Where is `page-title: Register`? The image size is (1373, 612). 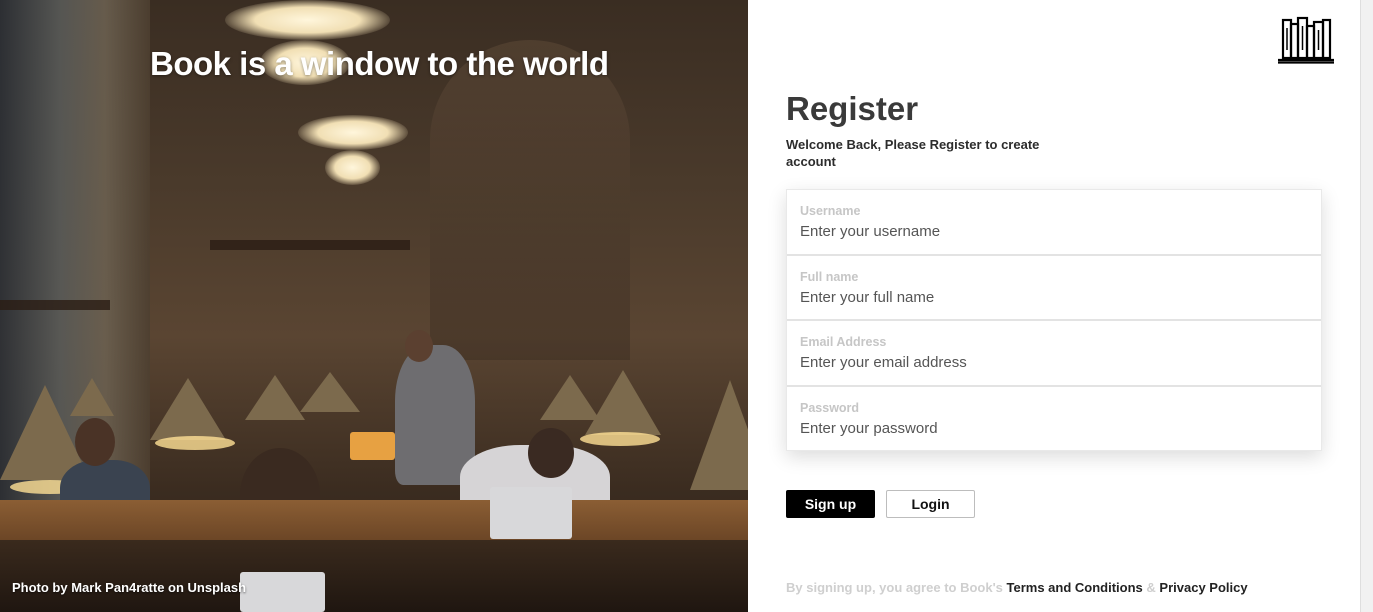 page-title: Register is located at coordinates (852, 108).